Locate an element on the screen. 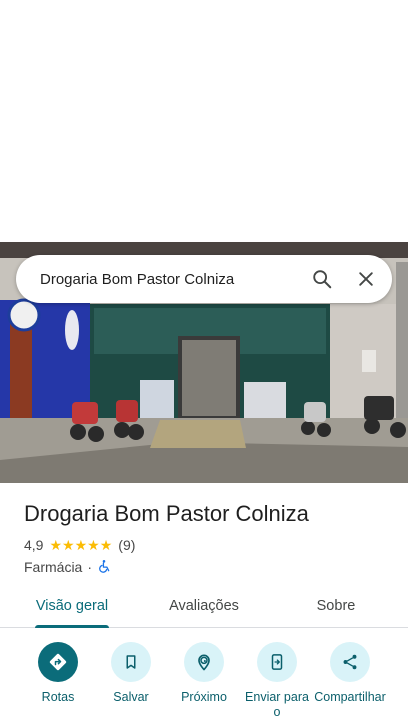 The image size is (408, 726). rating-value: 4,9 is located at coordinates (34, 545).